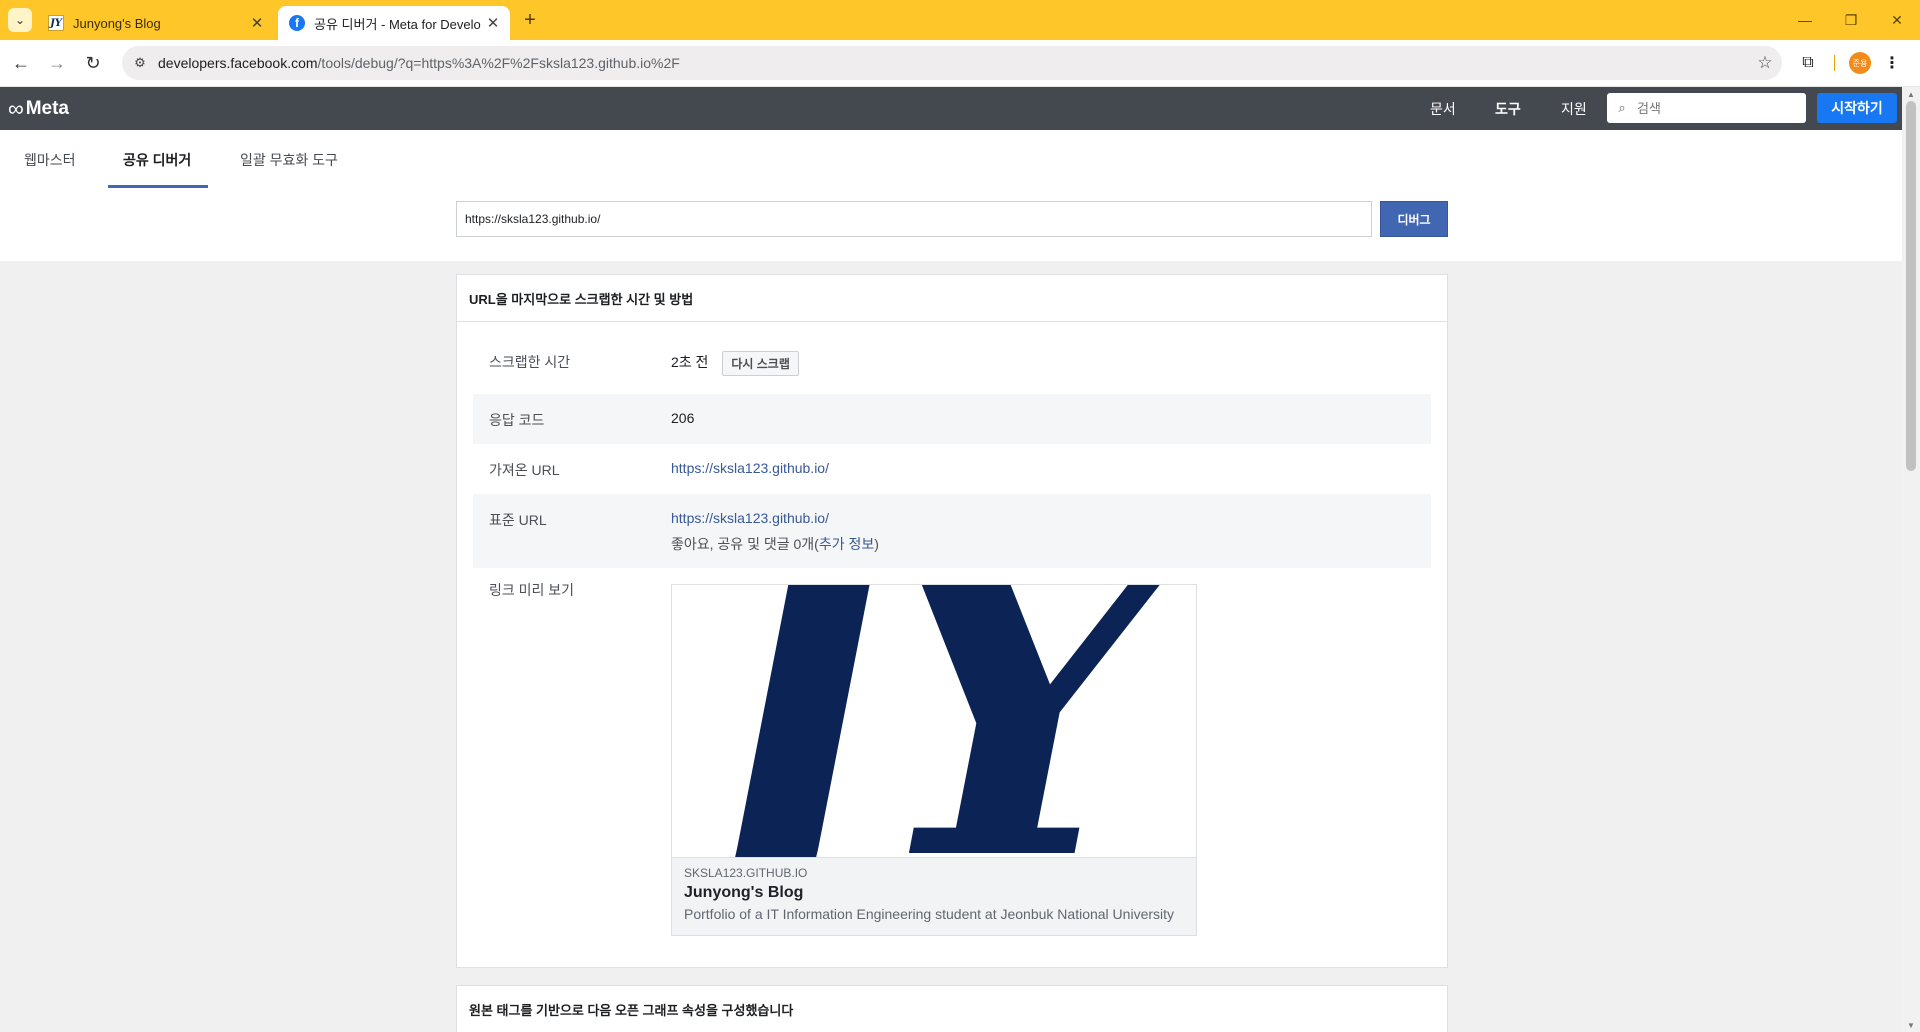  What do you see at coordinates (297, 23) in the screenshot?
I see `facebook-favicon-icon: f` at bounding box center [297, 23].